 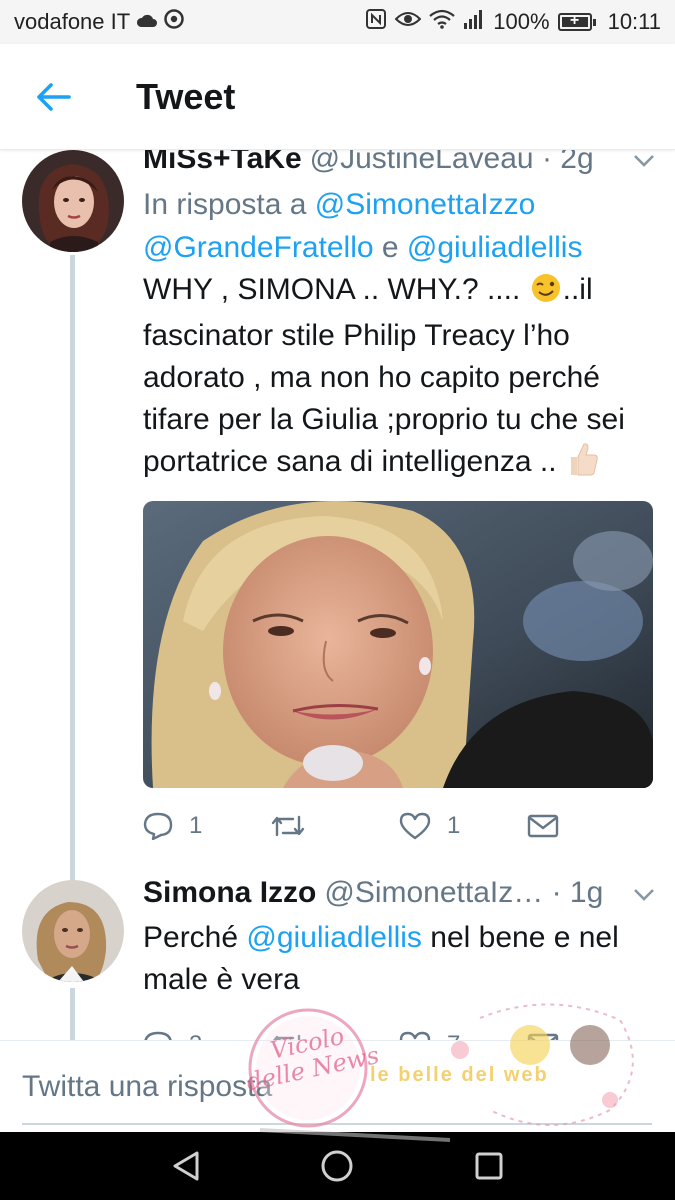 I want to click on app-header: Tweet, so click(x=337, y=97).